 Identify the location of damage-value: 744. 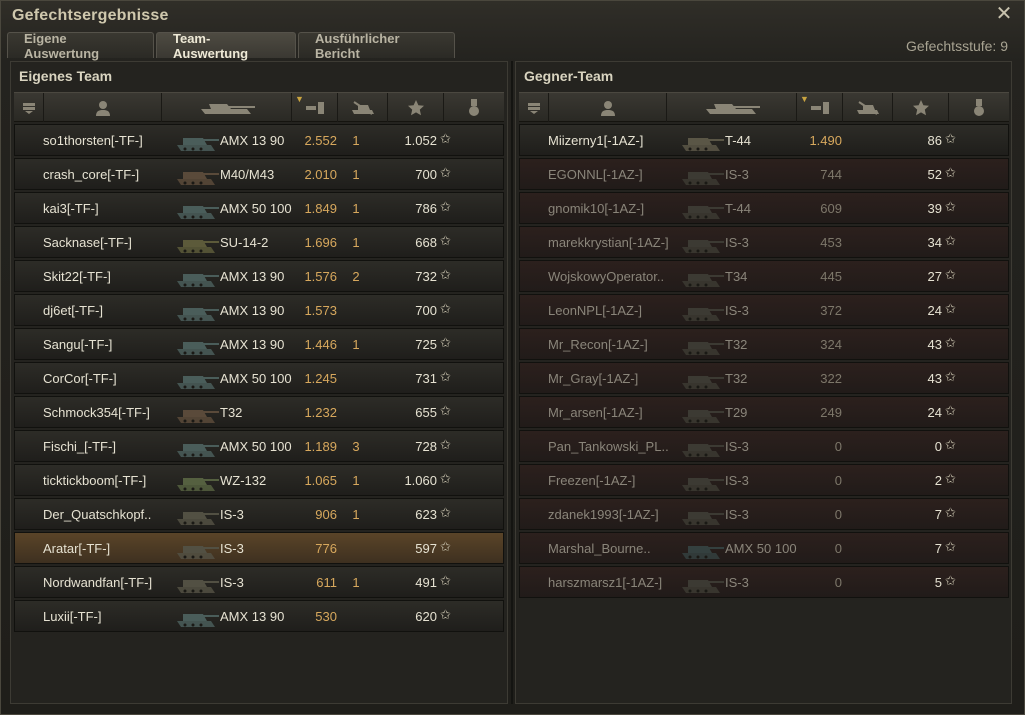
(831, 174).